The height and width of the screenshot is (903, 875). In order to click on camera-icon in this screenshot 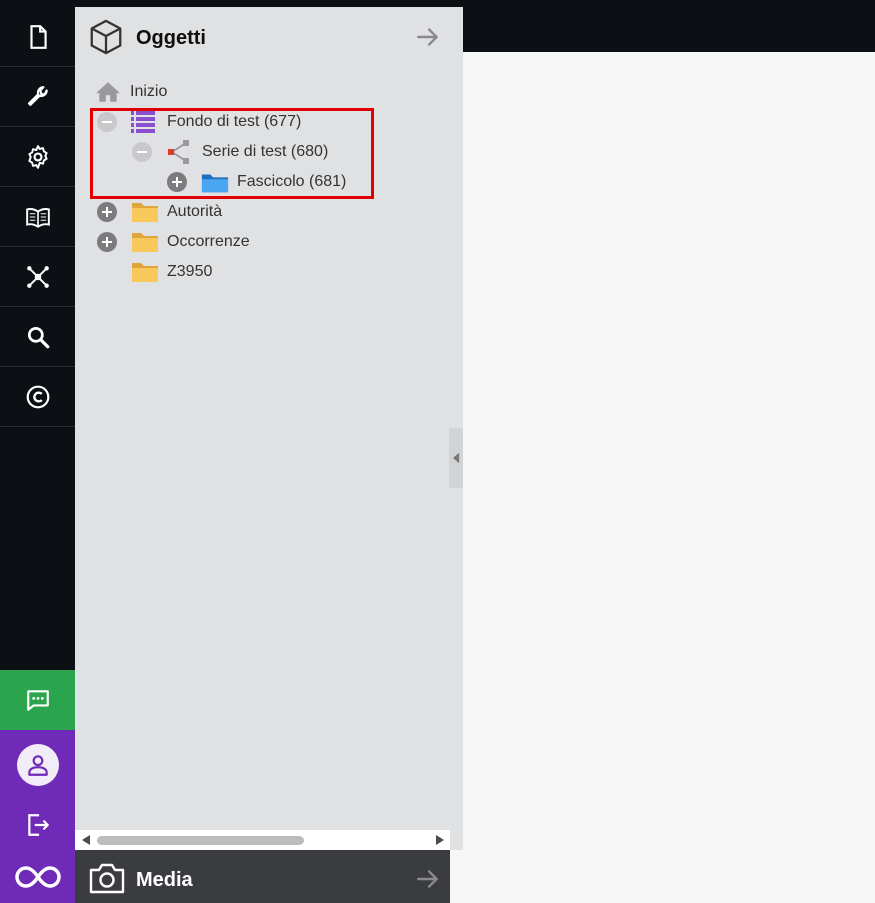, I will do `click(107, 878)`.